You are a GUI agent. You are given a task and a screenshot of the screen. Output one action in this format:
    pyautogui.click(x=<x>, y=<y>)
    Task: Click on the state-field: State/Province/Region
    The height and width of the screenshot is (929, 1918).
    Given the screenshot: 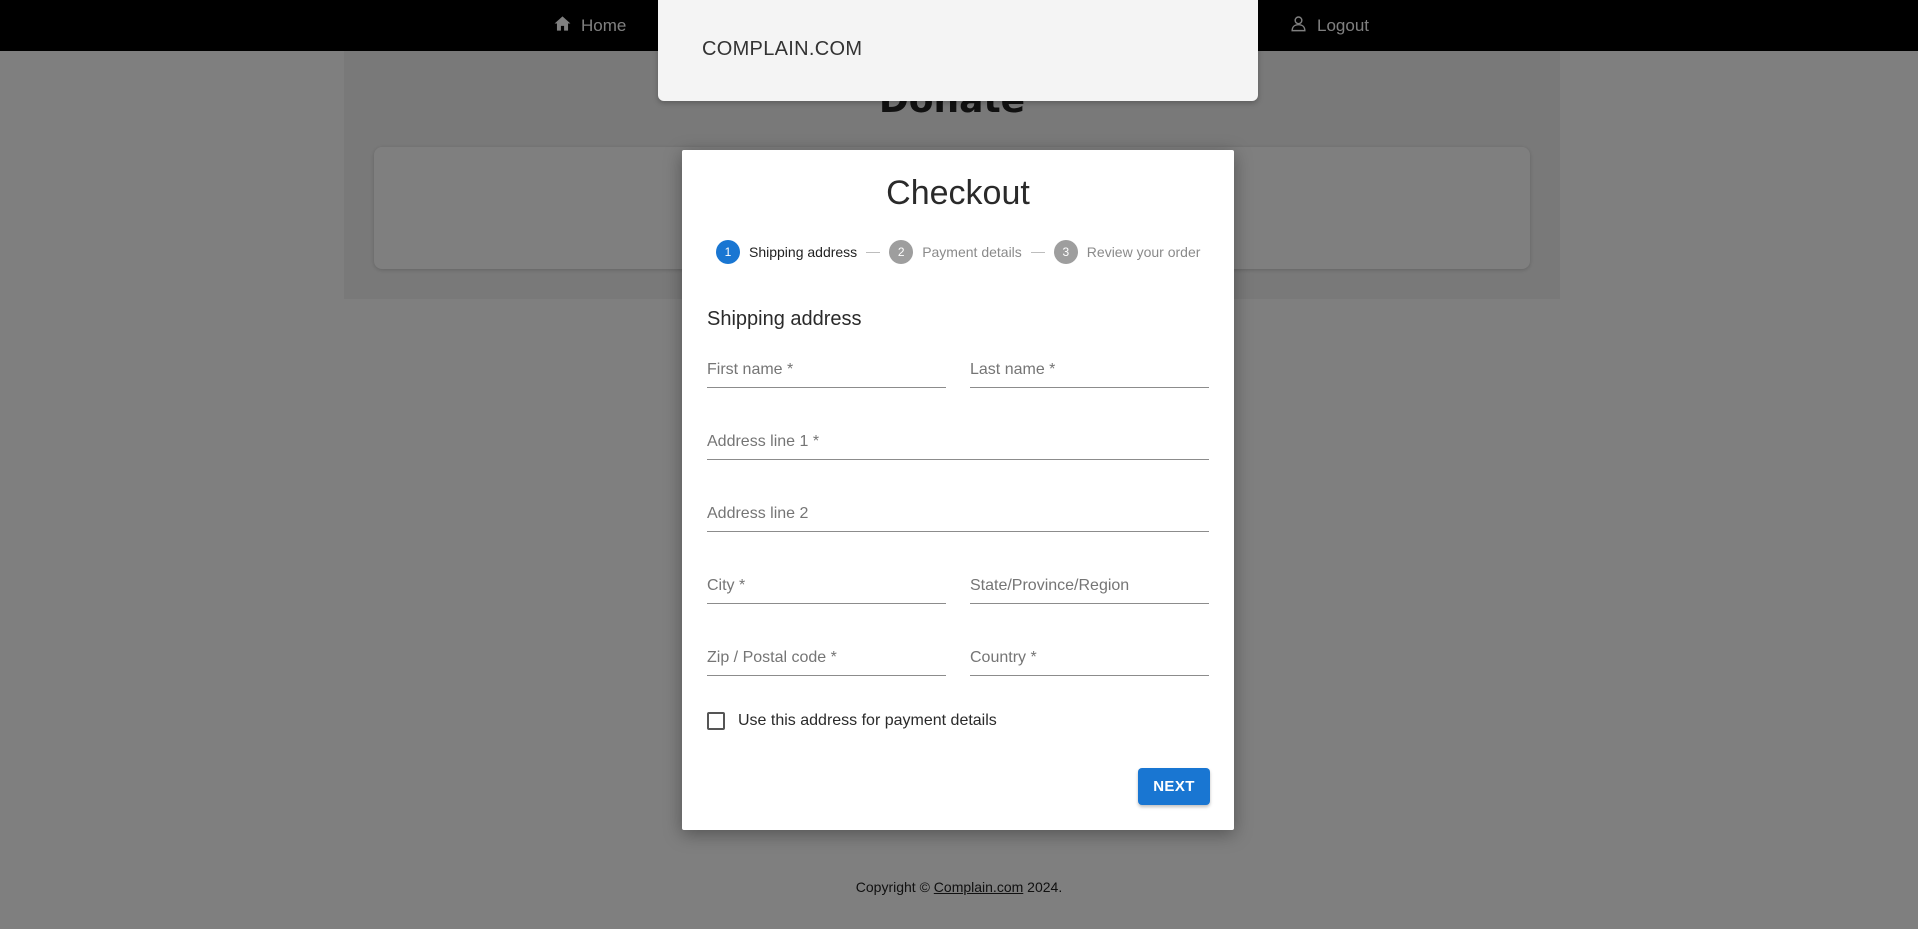 What is the action you would take?
    pyautogui.click(x=1089, y=587)
    